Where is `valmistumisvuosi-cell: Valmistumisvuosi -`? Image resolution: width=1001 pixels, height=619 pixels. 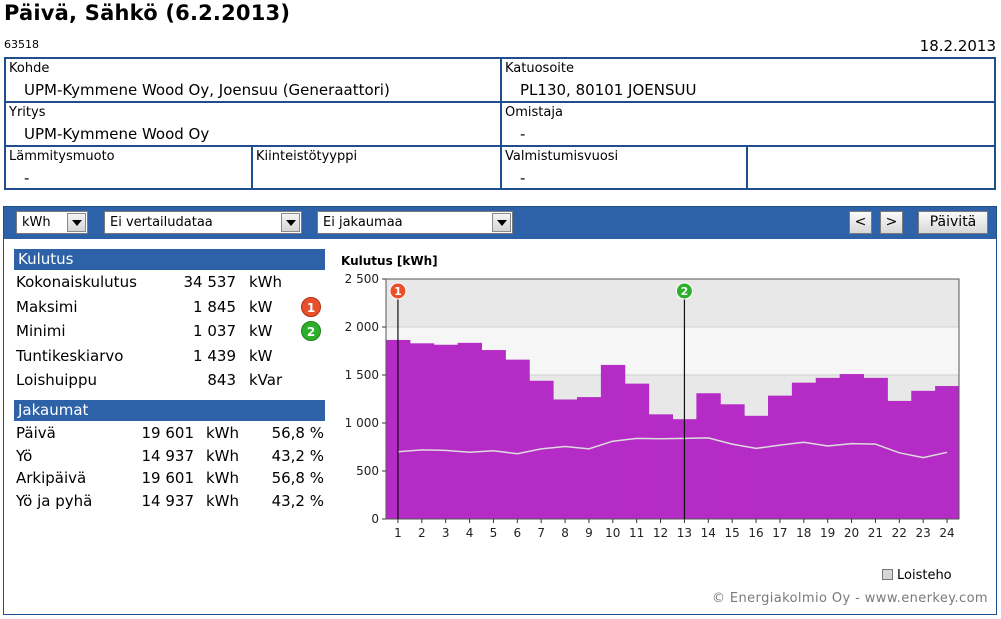
valmistumisvuosi-cell: Valmistumisvuosi - is located at coordinates (624, 167).